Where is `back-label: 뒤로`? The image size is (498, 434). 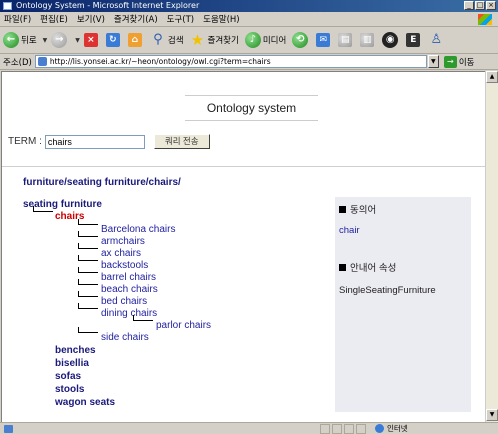
back-label: 뒤로 is located at coordinates (29, 41).